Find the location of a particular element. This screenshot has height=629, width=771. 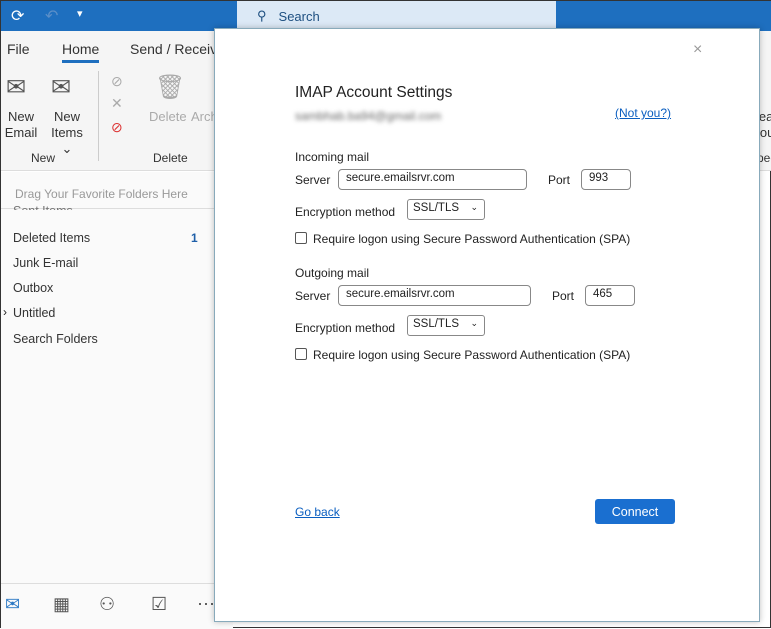

incoming-encryption-select: SSL/TLS ⌄ is located at coordinates (446, 209).